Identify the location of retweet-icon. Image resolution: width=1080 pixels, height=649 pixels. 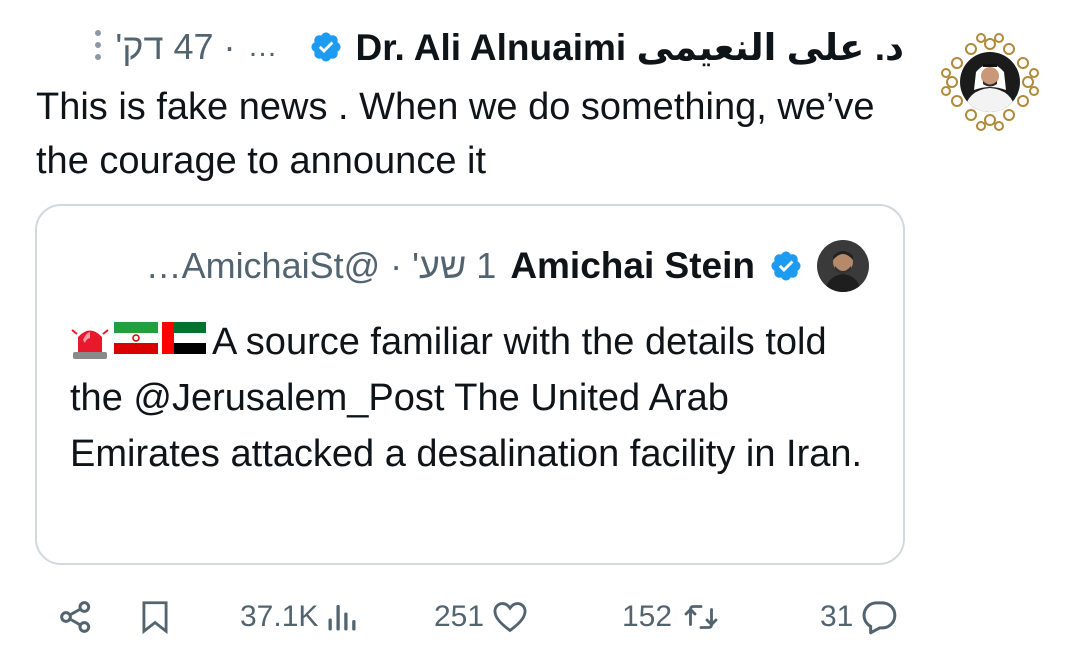
(701, 617).